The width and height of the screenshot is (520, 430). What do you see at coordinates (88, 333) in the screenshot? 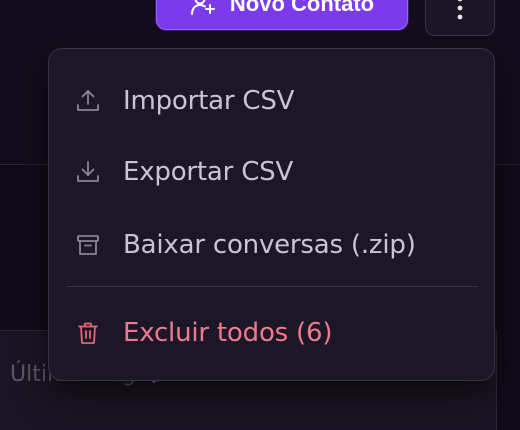
I see `trash-icon` at bounding box center [88, 333].